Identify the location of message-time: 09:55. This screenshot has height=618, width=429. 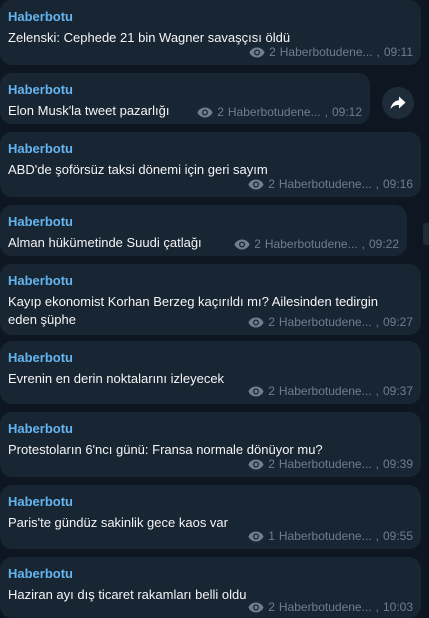
(397, 536).